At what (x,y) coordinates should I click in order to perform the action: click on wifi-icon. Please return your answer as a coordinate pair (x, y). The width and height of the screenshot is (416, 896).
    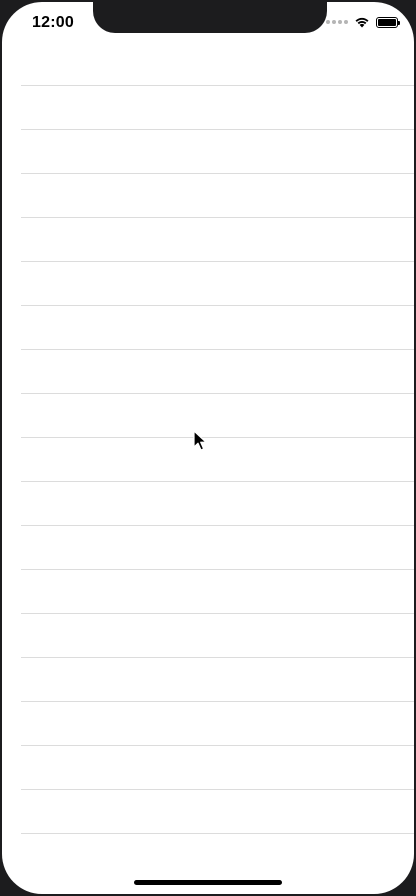
    Looking at the image, I should click on (362, 22).